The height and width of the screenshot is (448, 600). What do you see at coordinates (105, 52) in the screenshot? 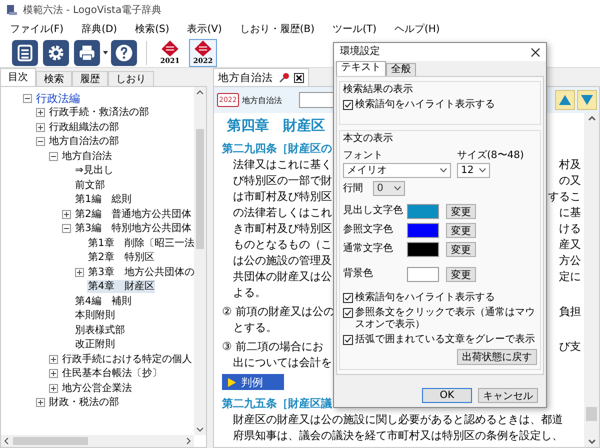
I see `caret-icon` at bounding box center [105, 52].